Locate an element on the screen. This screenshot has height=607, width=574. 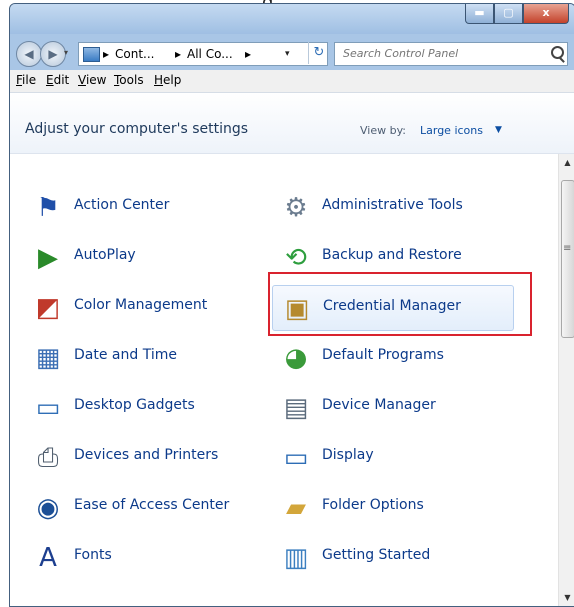
control-panel-item-label: Administrative Tools is located at coordinates (392, 205).